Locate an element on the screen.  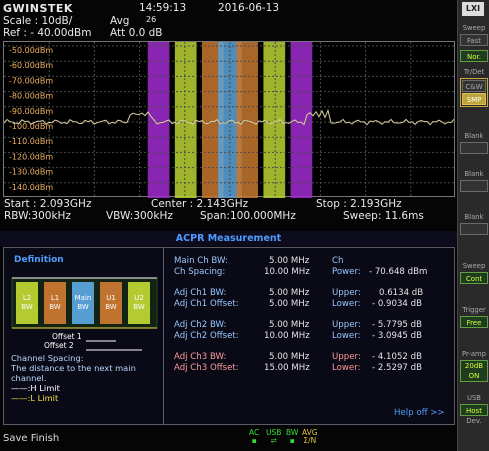
span-readout: Span:100.000MHz is located at coordinates (248, 216).